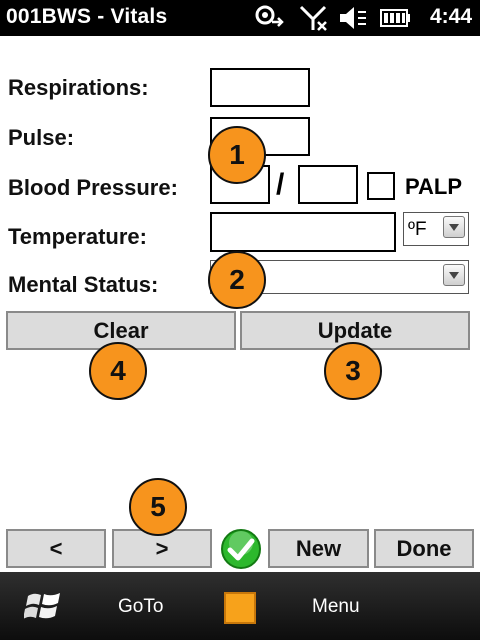 This screenshot has height=640, width=480. I want to click on palp-checkbox, so click(381, 186).